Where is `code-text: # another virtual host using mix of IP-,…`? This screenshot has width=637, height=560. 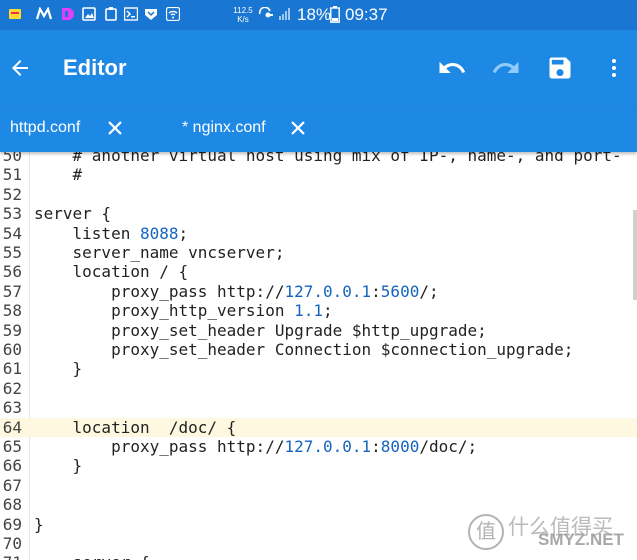
code-text: # another virtual host using mix of IP-,… is located at coordinates (328, 158).